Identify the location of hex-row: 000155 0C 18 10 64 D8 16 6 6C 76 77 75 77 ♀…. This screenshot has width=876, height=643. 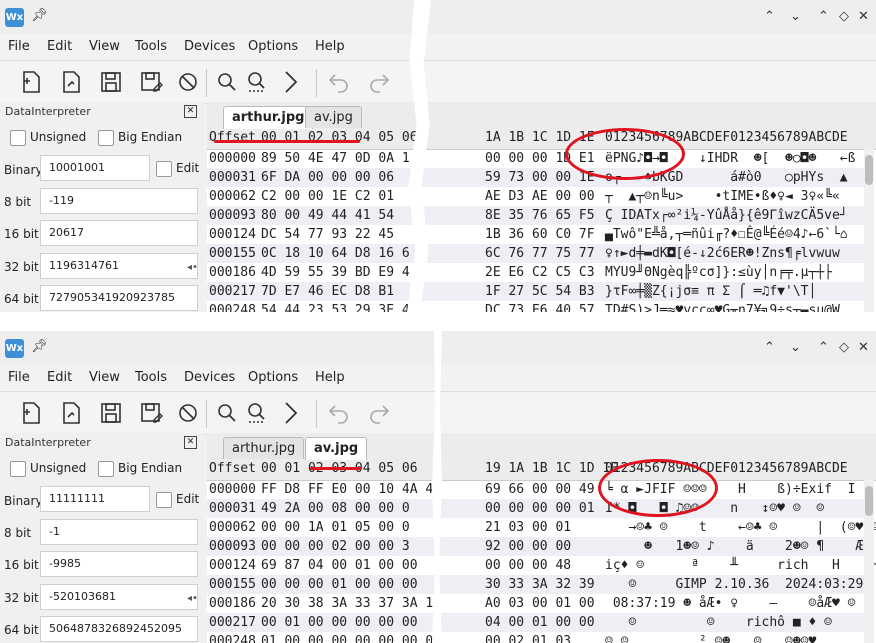
(535, 253).